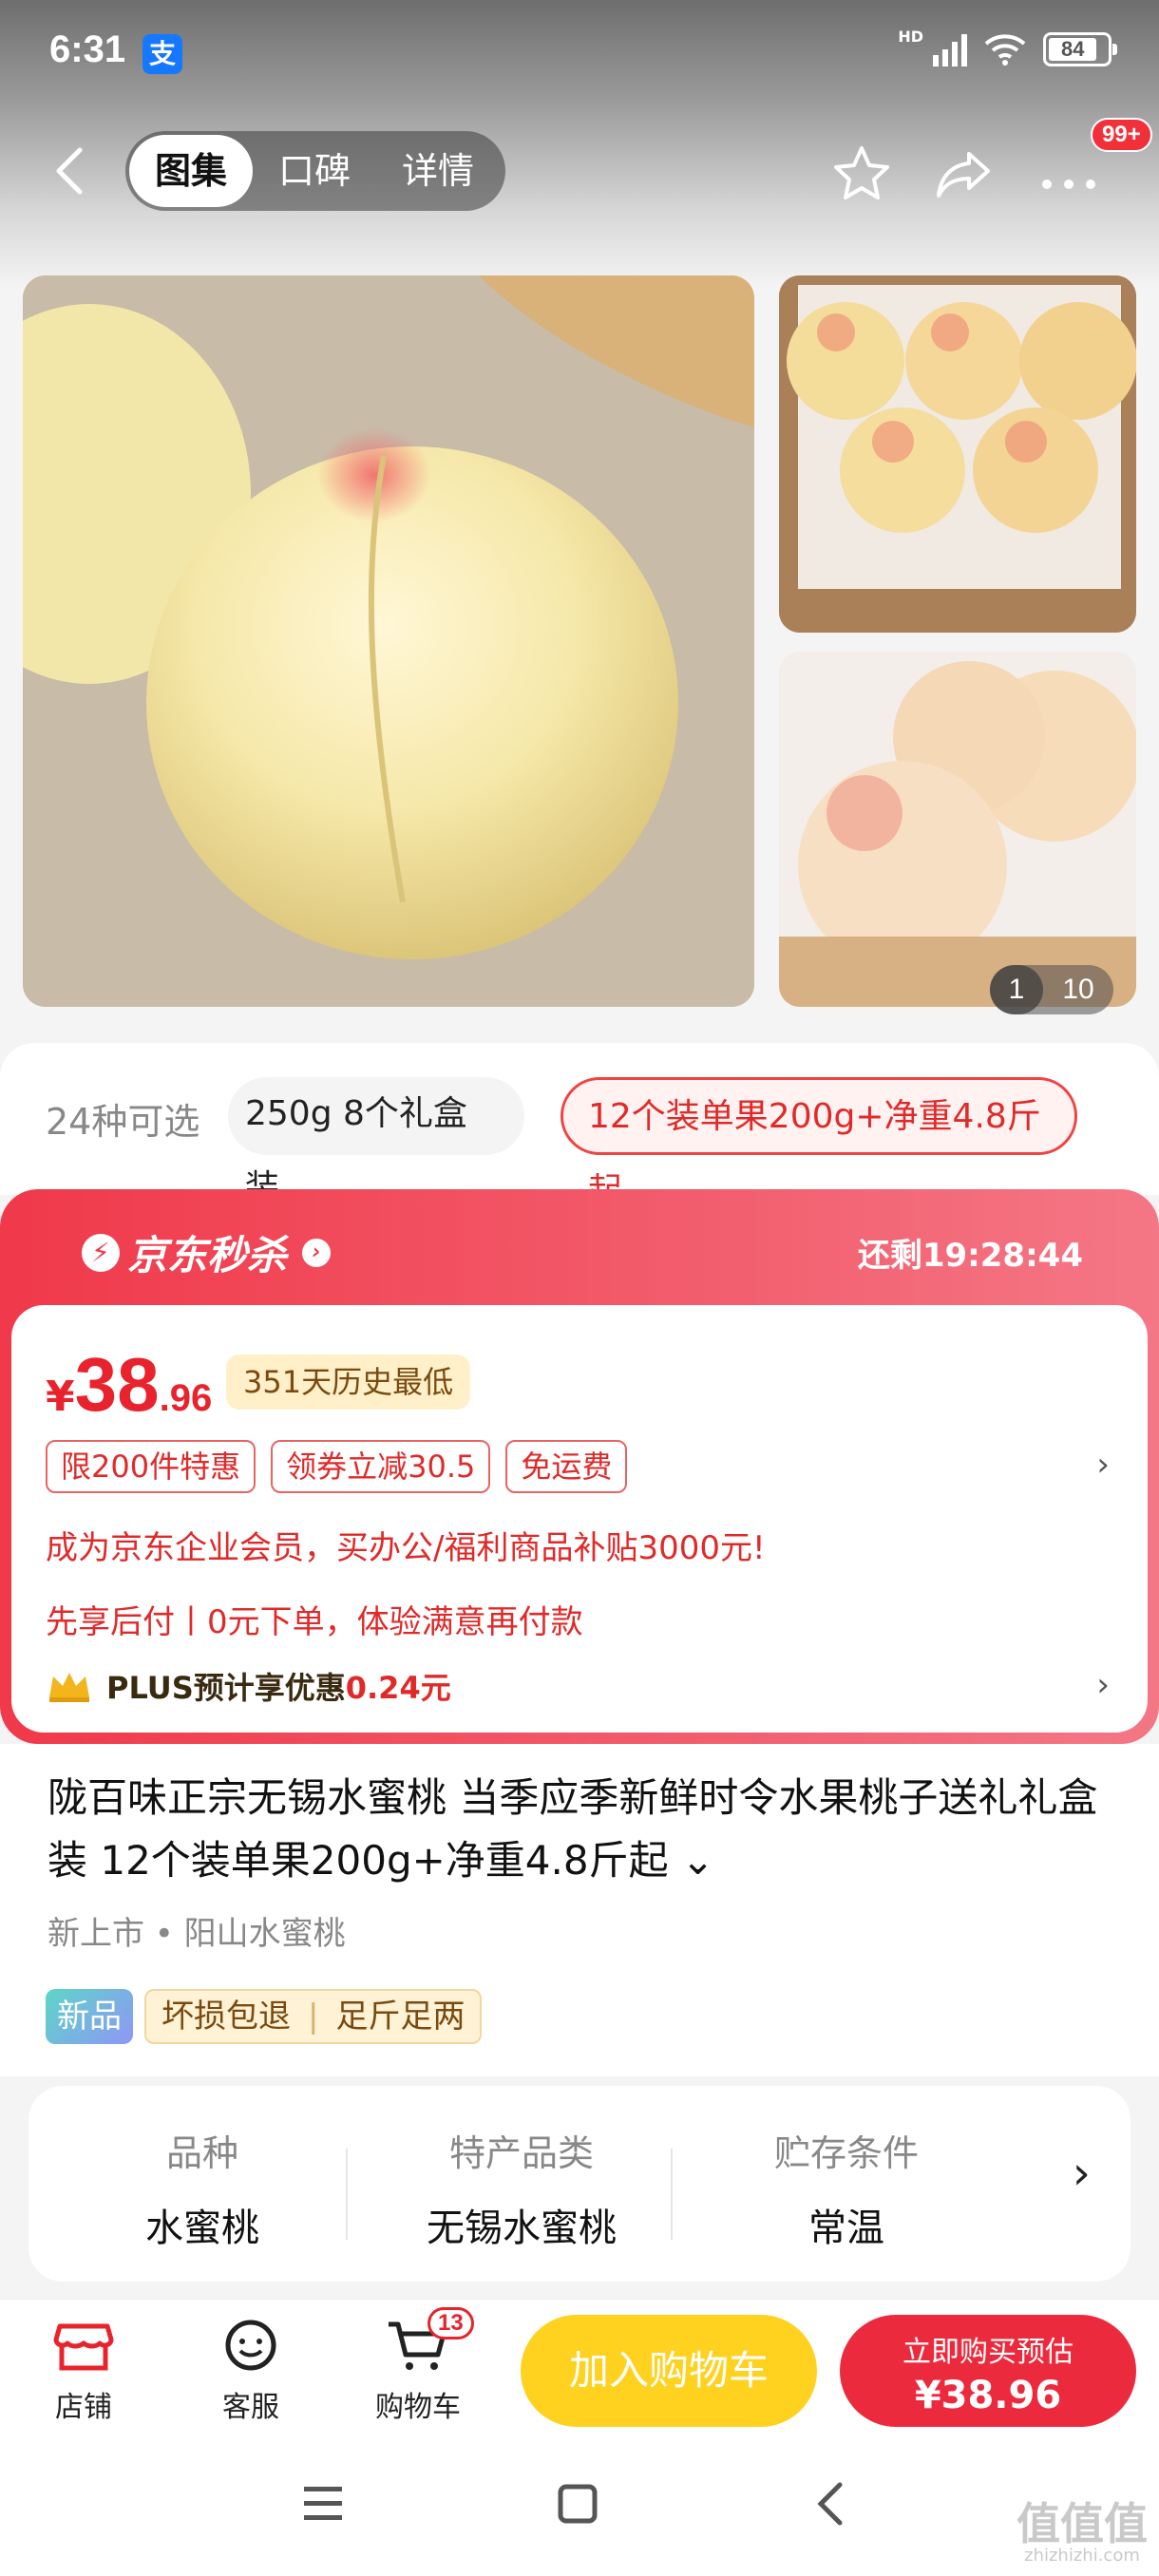 This screenshot has width=1159, height=2576. I want to click on cart-label: 购物车, so click(418, 2407).